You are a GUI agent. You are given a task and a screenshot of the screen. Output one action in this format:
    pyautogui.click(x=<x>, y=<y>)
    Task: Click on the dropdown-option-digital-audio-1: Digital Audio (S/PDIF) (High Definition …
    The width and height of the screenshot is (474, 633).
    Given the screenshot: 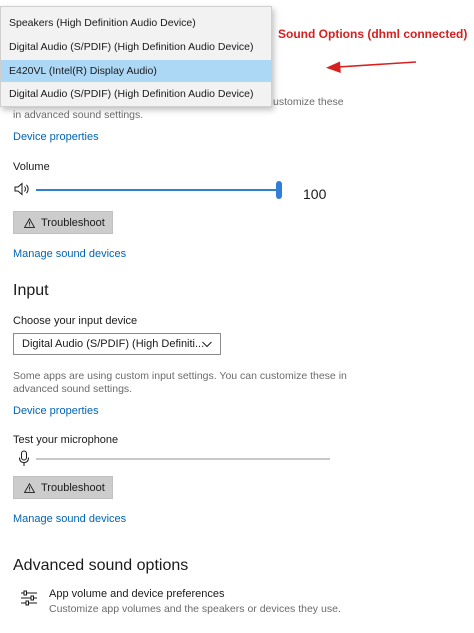 What is the action you would take?
    pyautogui.click(x=136, y=47)
    